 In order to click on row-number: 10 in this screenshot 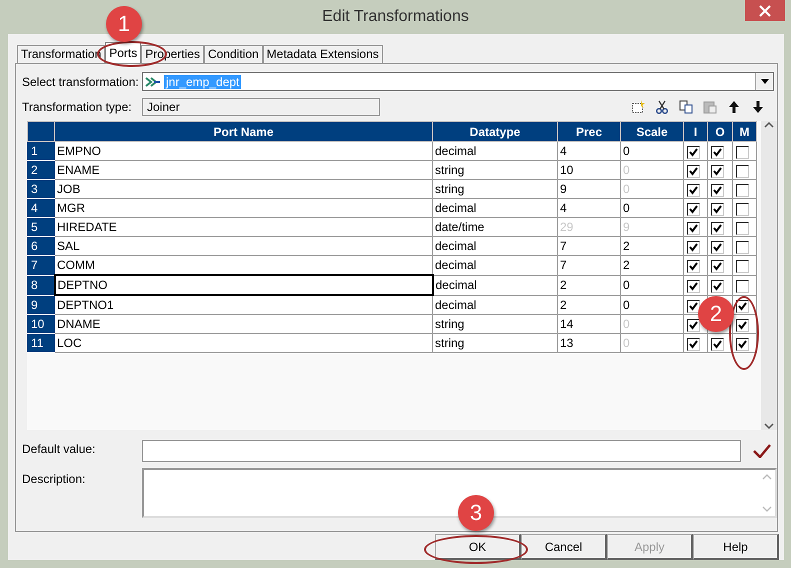, I will do `click(41, 324)`.